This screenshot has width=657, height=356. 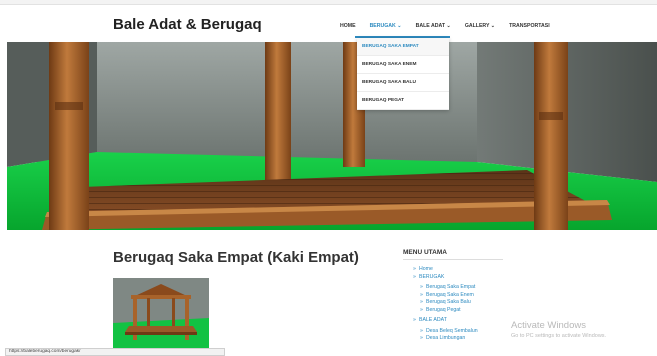 What do you see at coordinates (115, 352) in the screenshot?
I see `browser-status-url: https://baleberugaq.com/berugak/` at bounding box center [115, 352].